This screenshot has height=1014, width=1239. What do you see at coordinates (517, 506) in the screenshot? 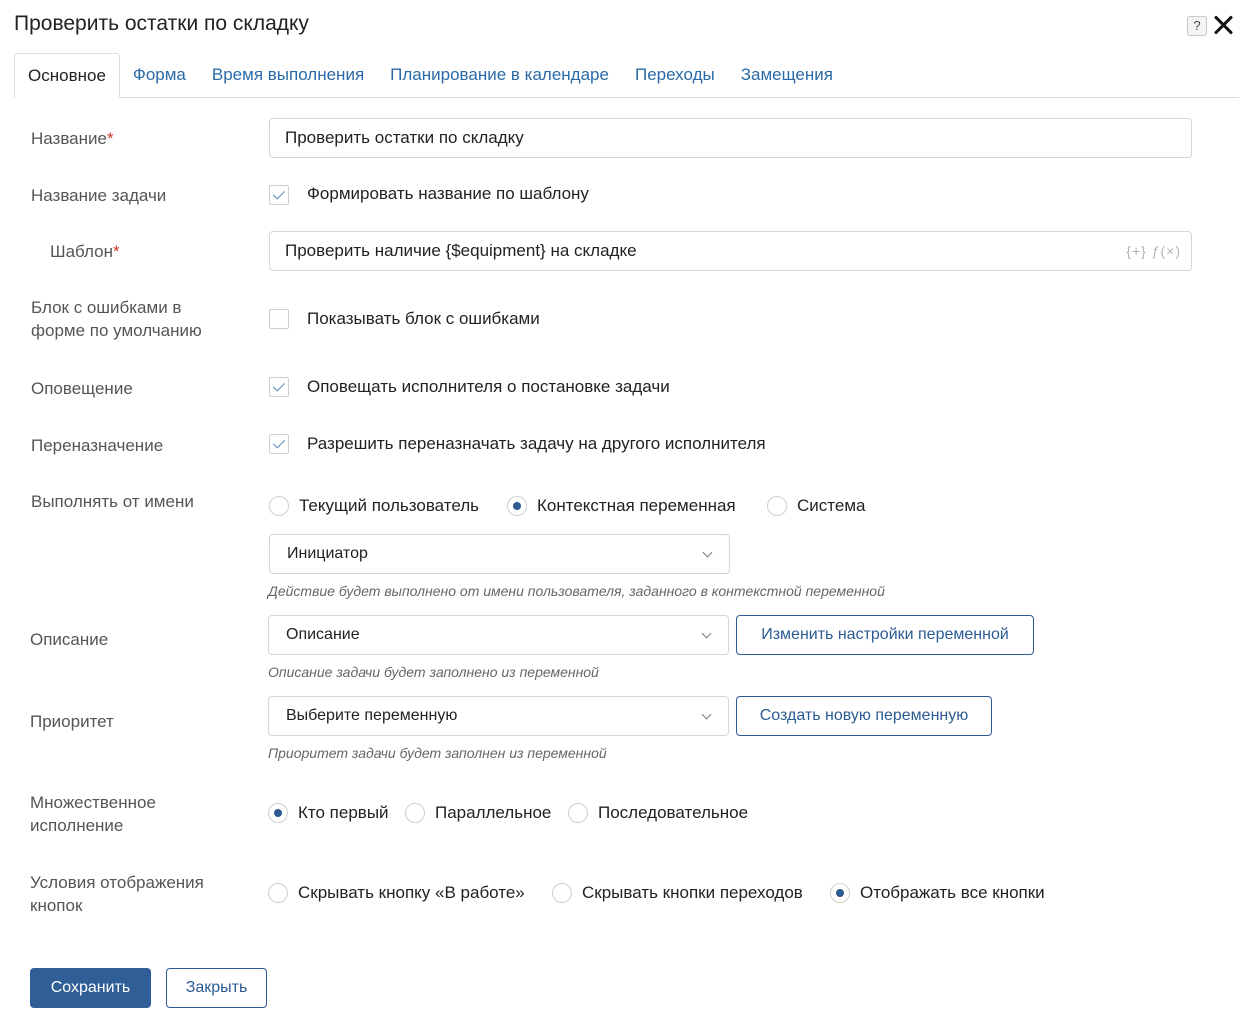
I see `execute-as-radio-context-variable` at bounding box center [517, 506].